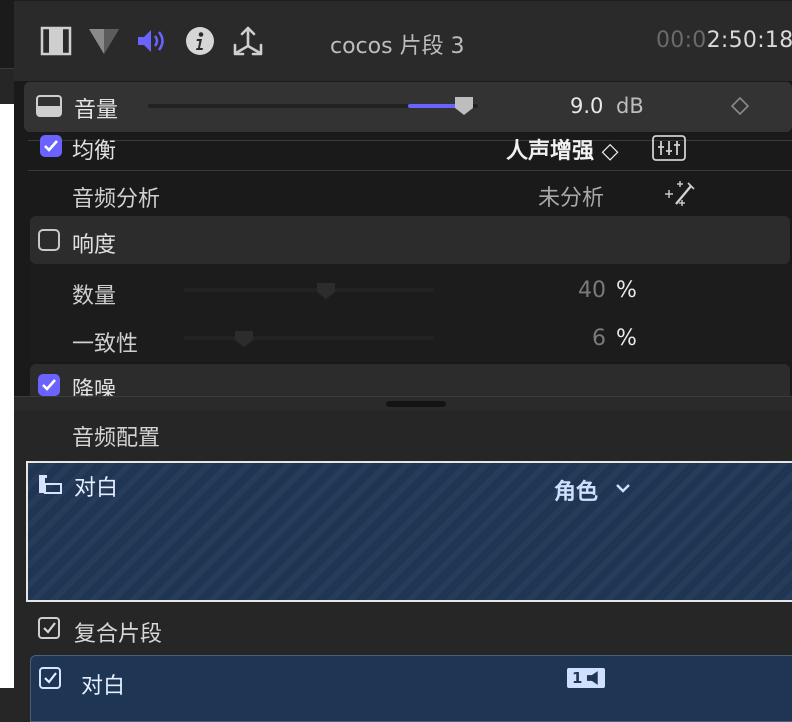 This screenshot has height=722, width=792. What do you see at coordinates (416, 404) in the screenshot?
I see `splitter-handle` at bounding box center [416, 404].